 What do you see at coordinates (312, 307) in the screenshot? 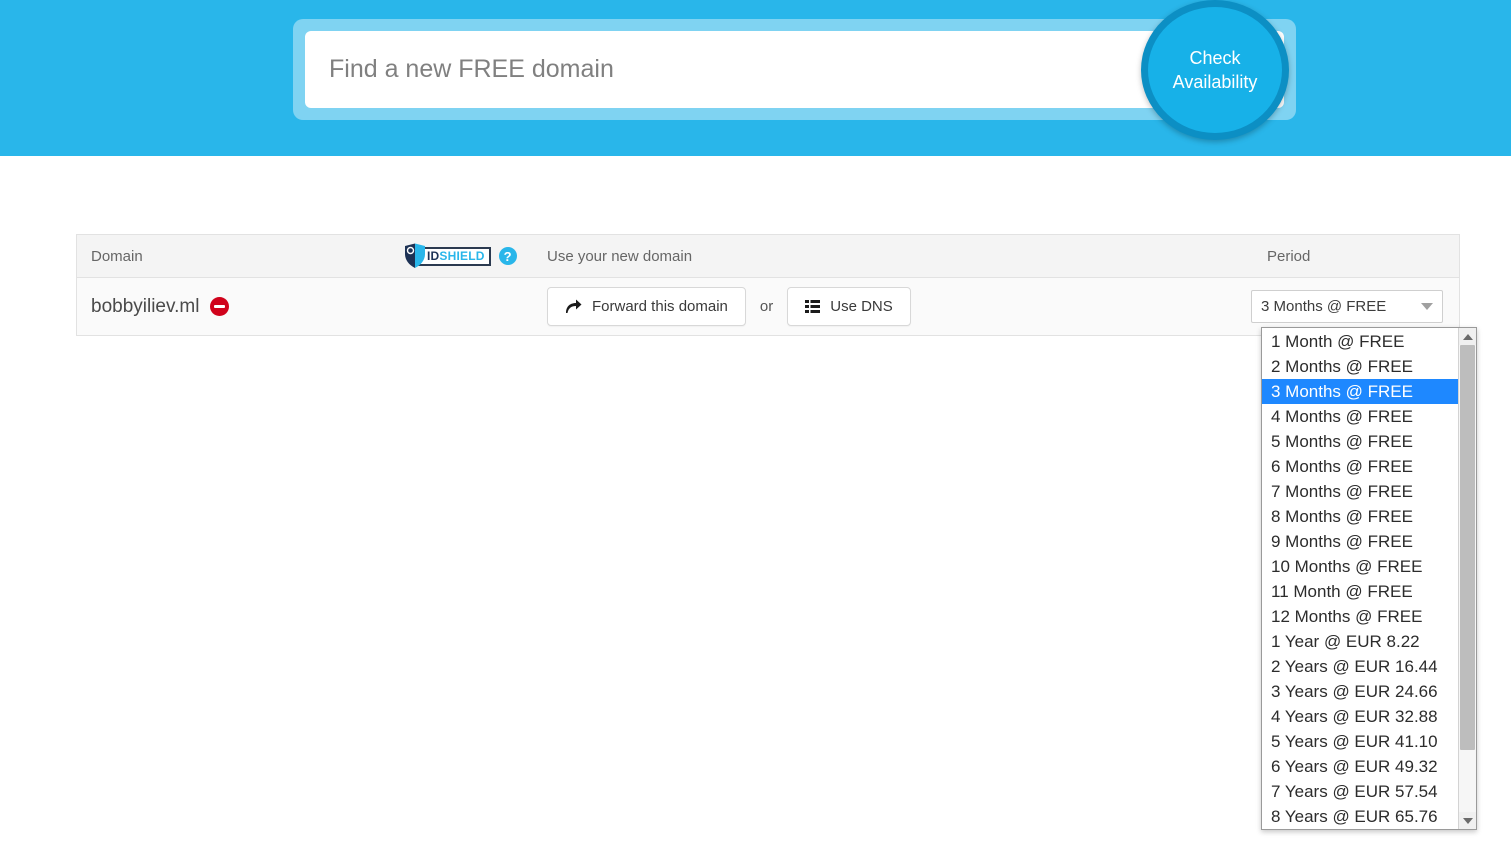
I see `domain-cell: bobbyiliev.ml` at bounding box center [312, 307].